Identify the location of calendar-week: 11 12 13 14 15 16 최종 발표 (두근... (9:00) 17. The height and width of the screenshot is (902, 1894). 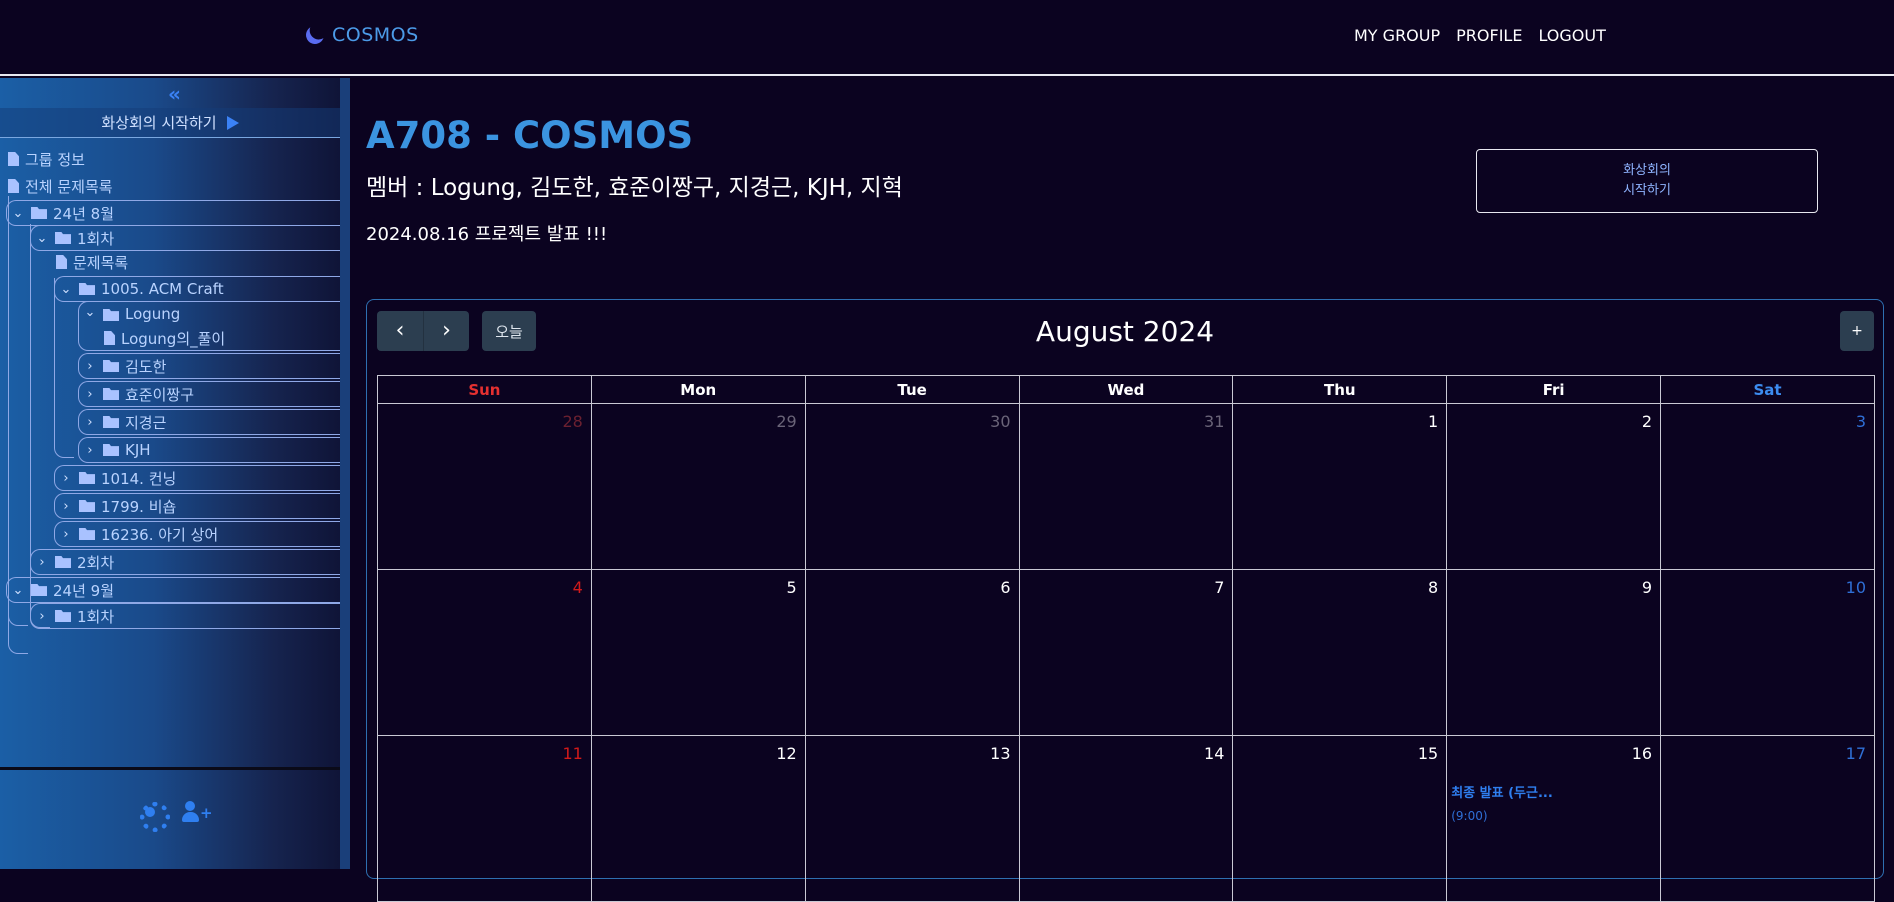
(1126, 818).